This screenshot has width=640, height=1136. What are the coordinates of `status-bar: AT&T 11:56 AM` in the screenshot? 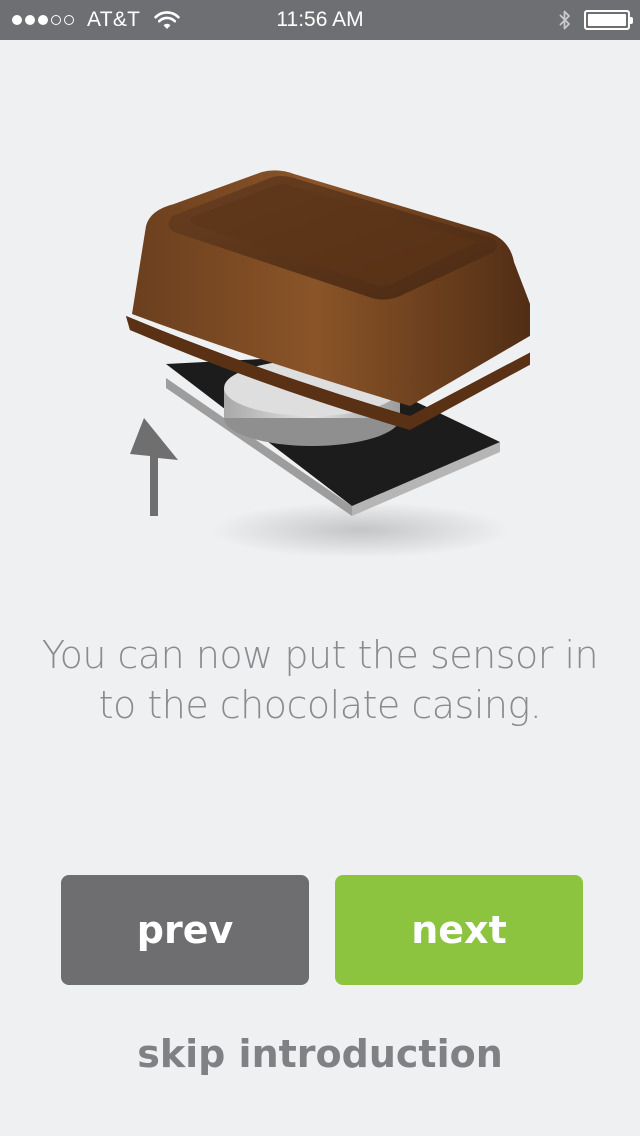 It's located at (320, 20).